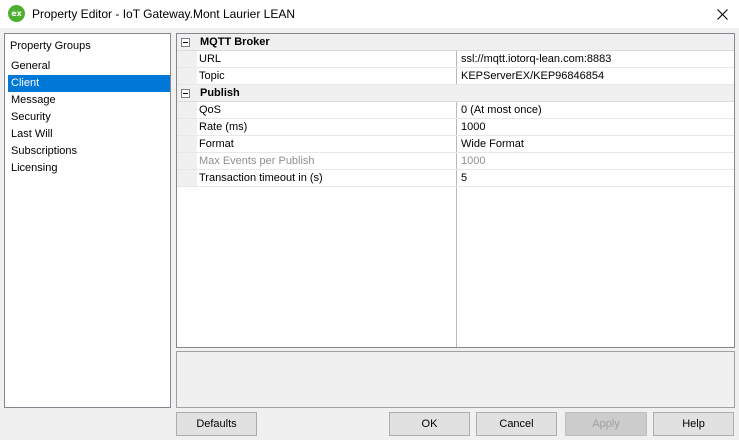 This screenshot has width=739, height=440. Describe the element at coordinates (89, 151) in the screenshot. I see `group-item-subscriptions: Subscriptions` at that location.